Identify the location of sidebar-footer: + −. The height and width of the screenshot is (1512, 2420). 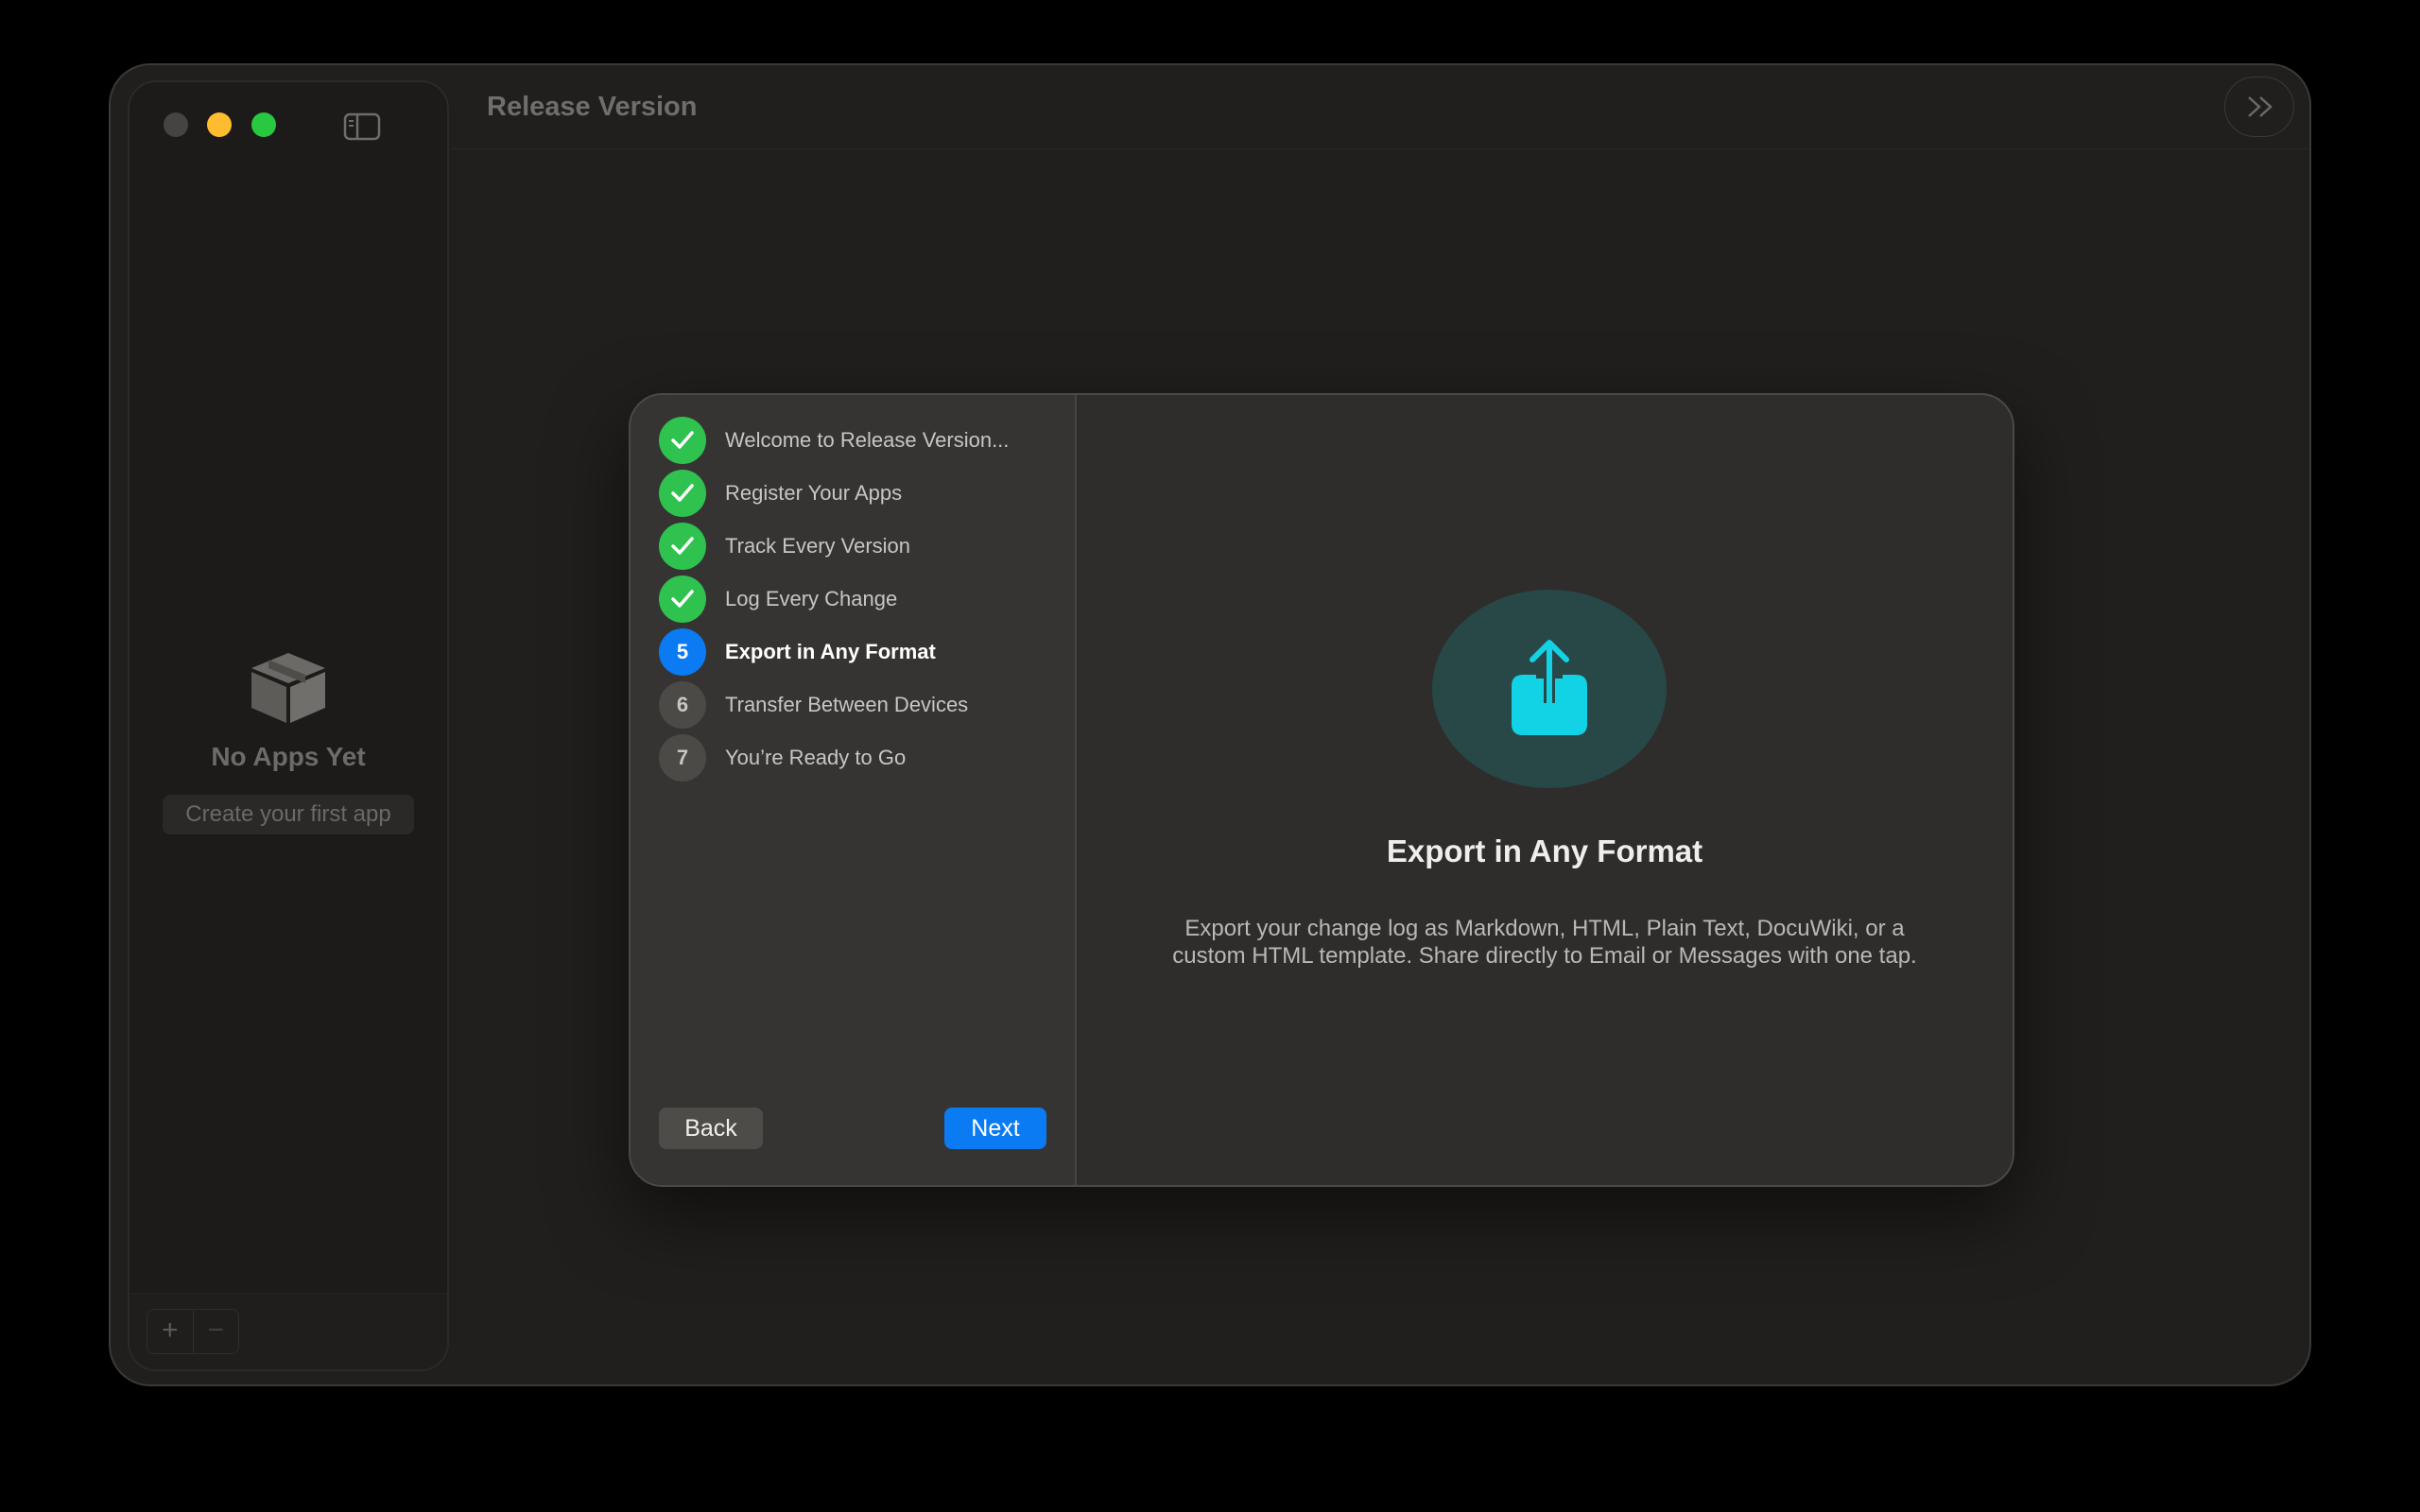
(288, 1331).